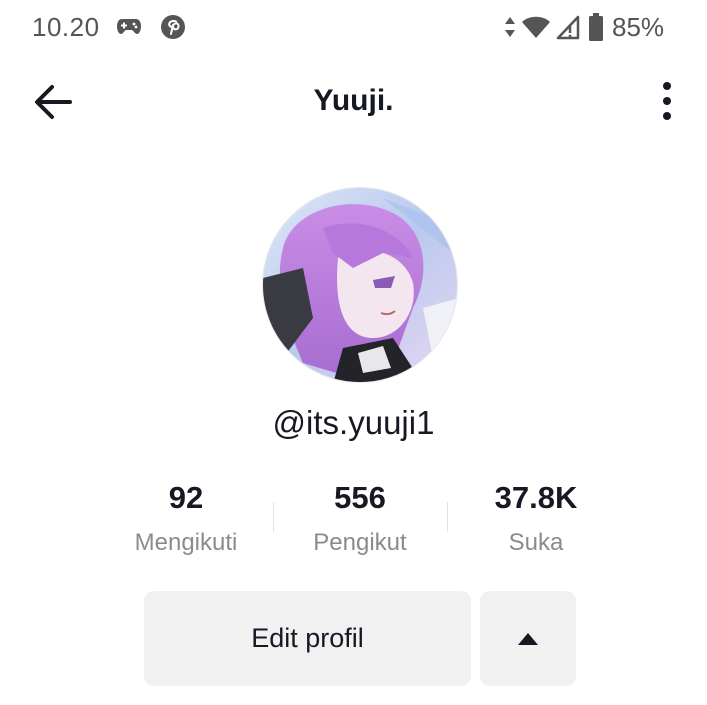 The width and height of the screenshot is (707, 705). What do you see at coordinates (536, 518) in the screenshot?
I see `stat-likes: 37.8K Suka` at bounding box center [536, 518].